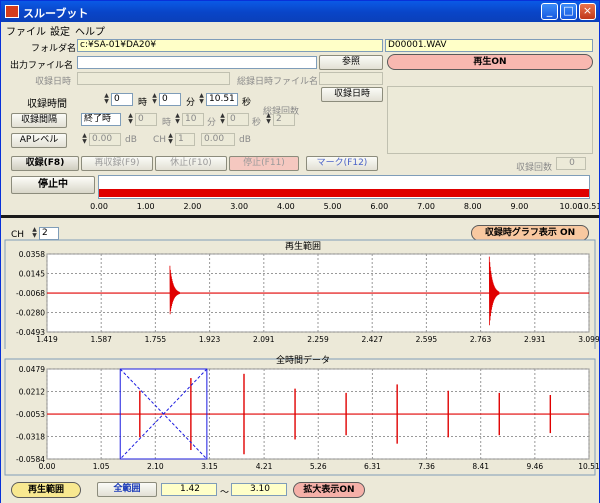 The image size is (600, 503). Describe the element at coordinates (47, 339) in the screenshot. I see `playback-x-tick: 1.419` at that location.